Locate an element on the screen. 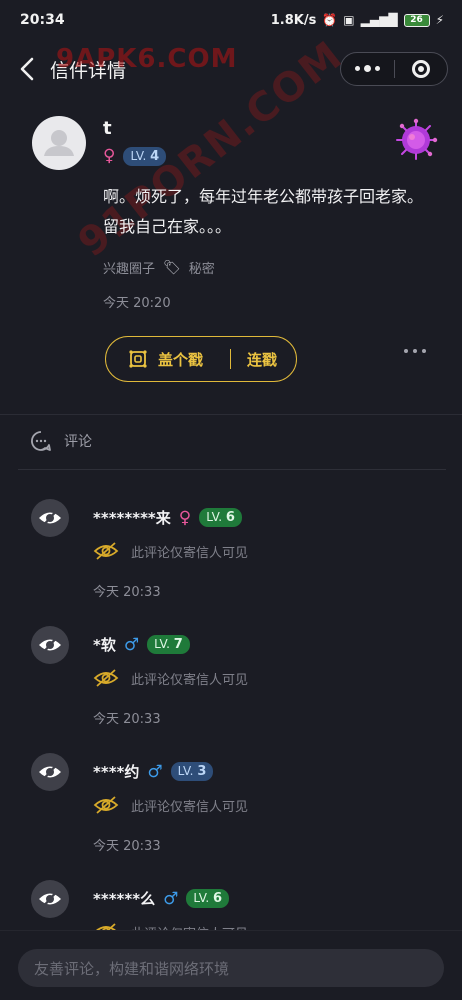  author-avatar is located at coordinates (59, 143).